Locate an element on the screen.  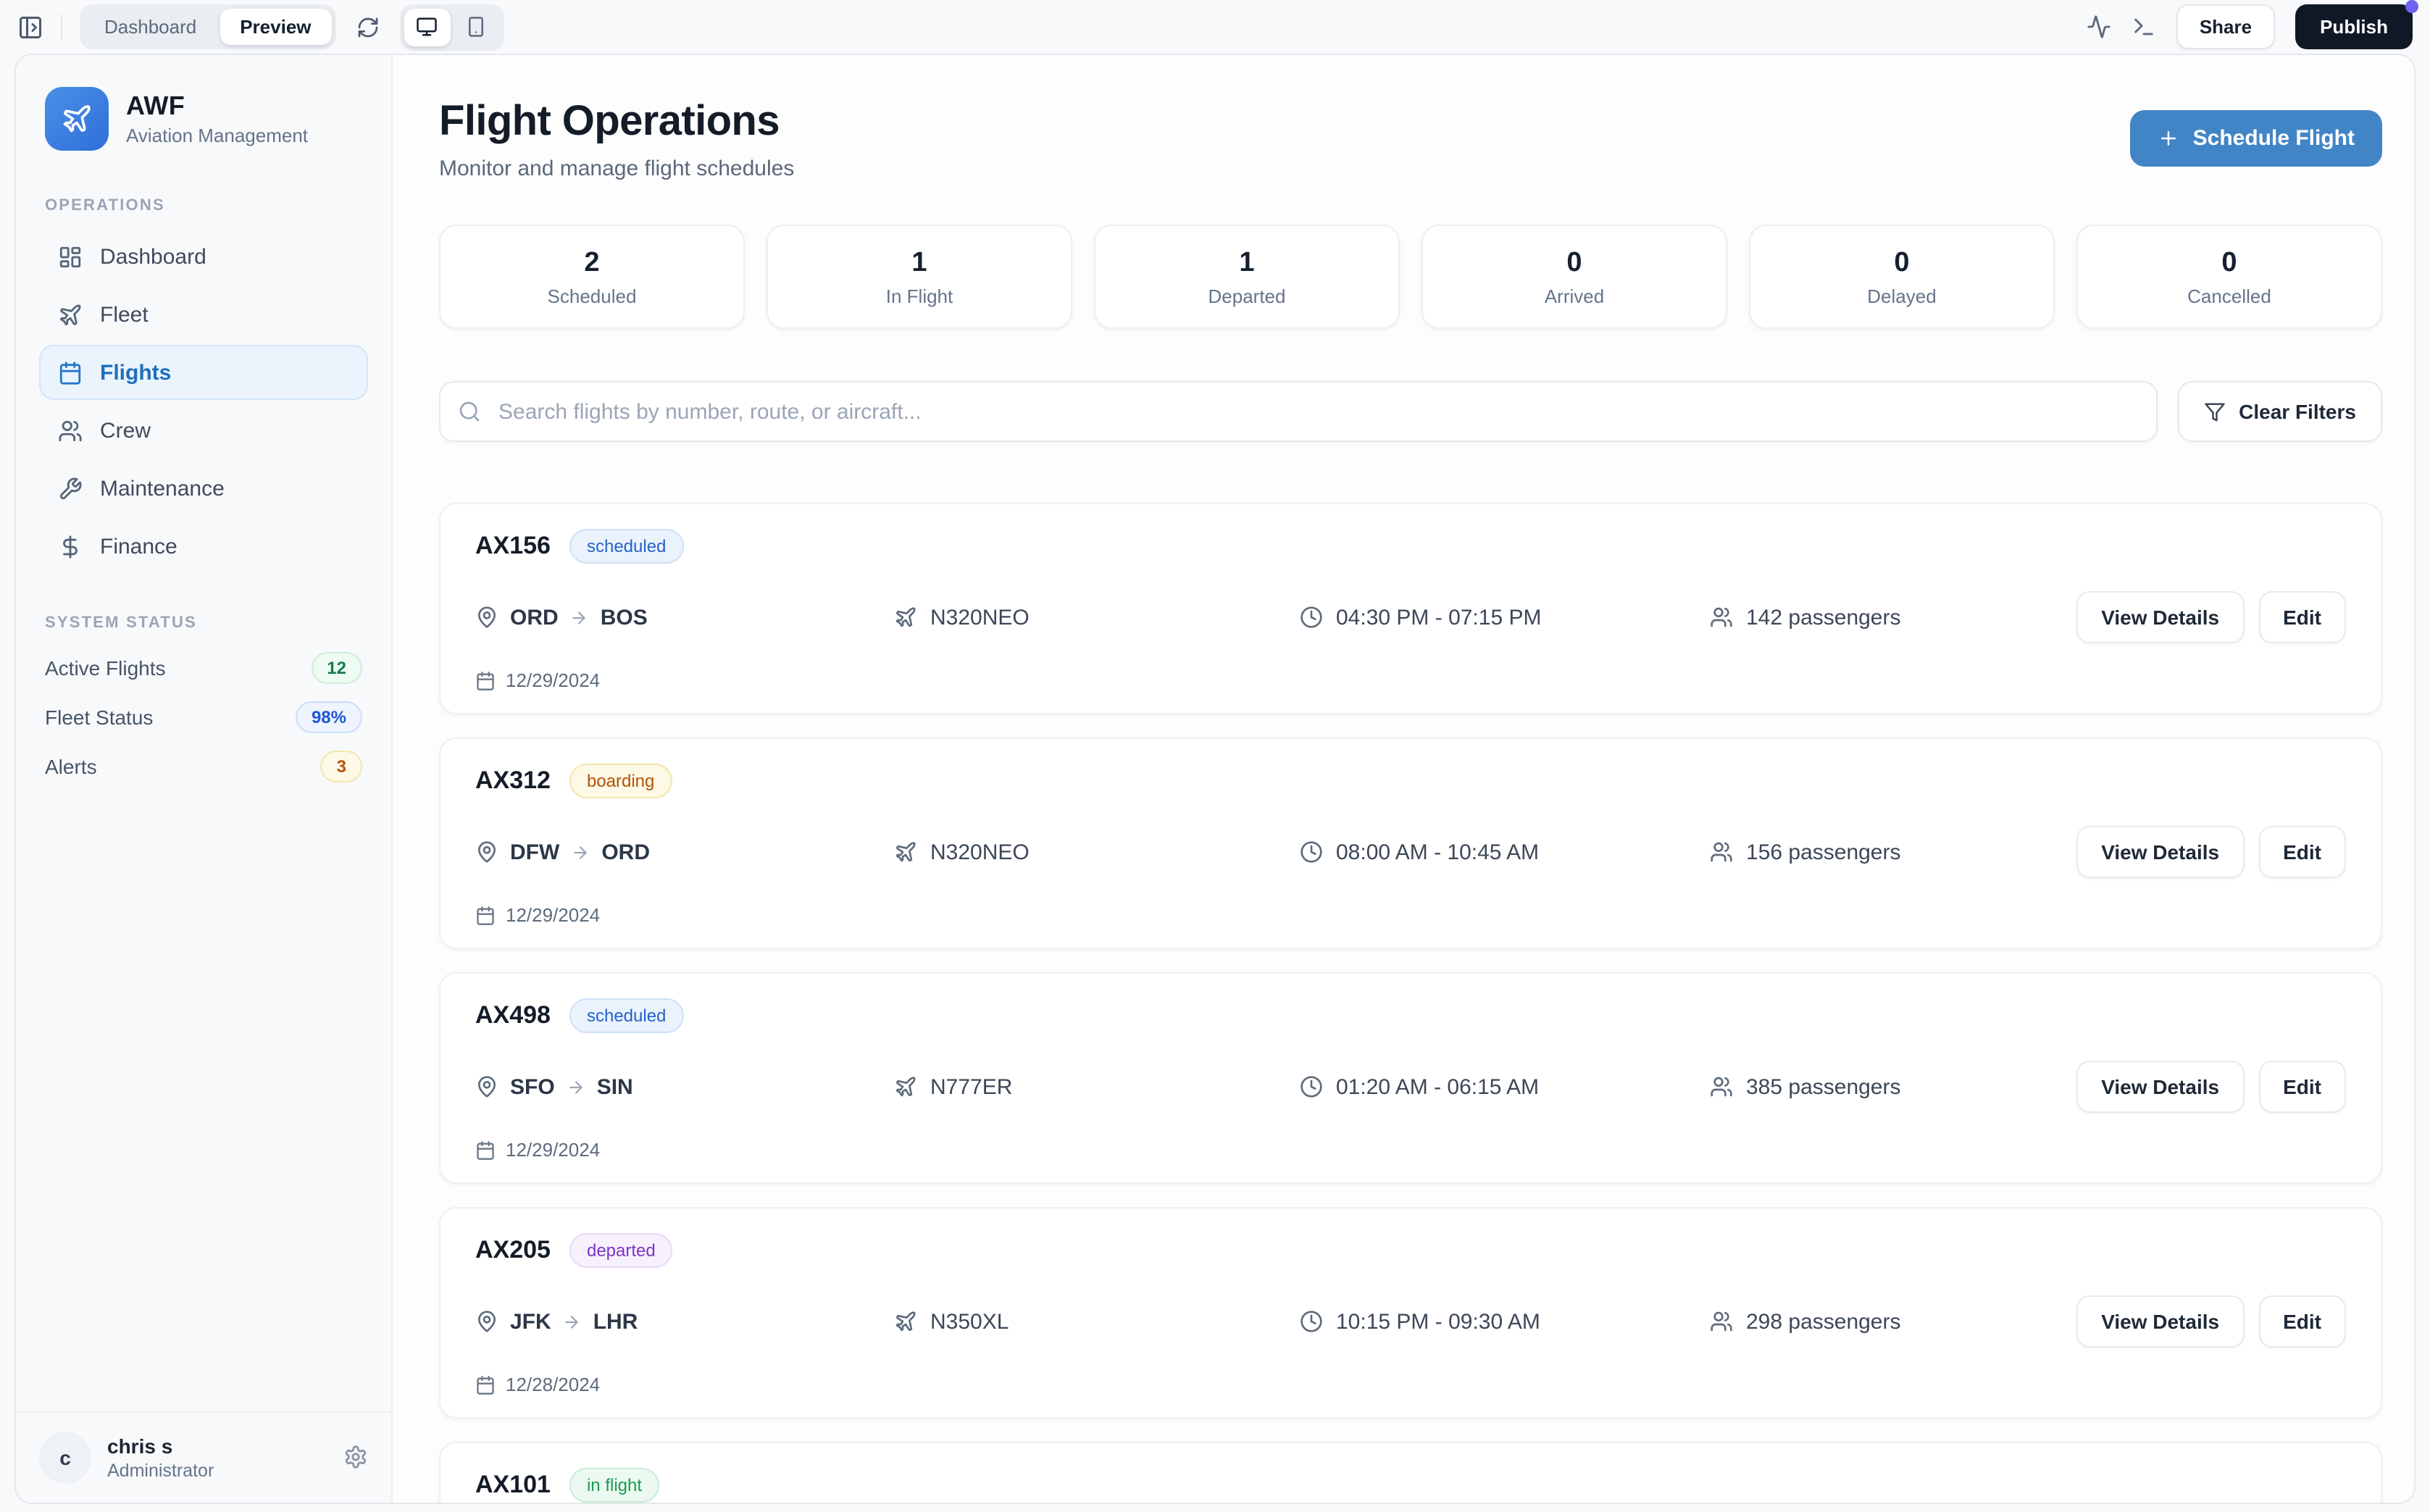
share-button: Share is located at coordinates (2226, 26).